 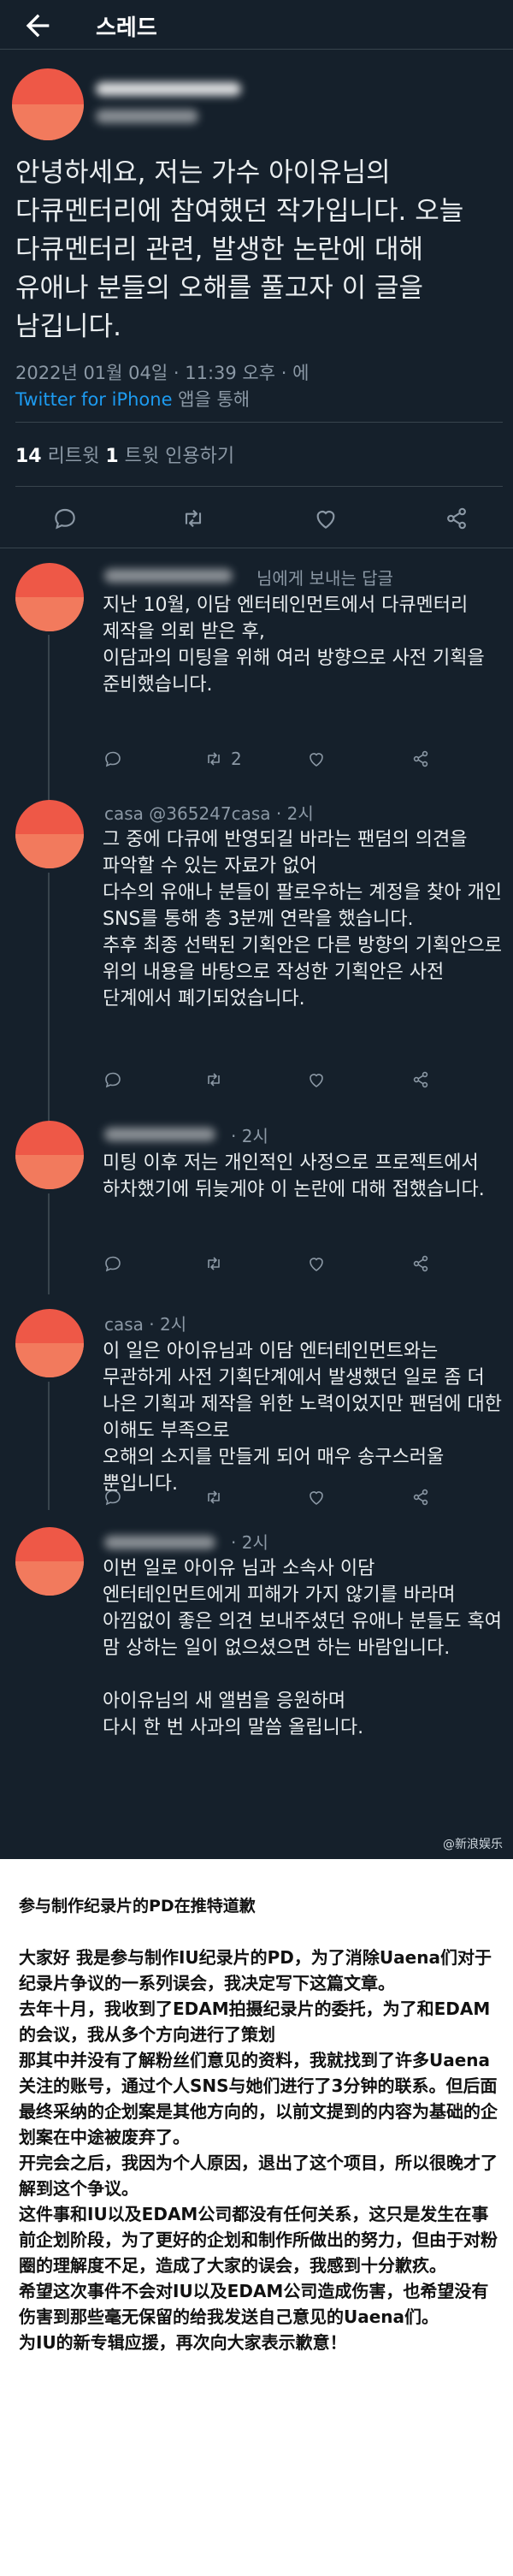 What do you see at coordinates (145, 1324) in the screenshot?
I see `reply-header: casa · 2시` at bounding box center [145, 1324].